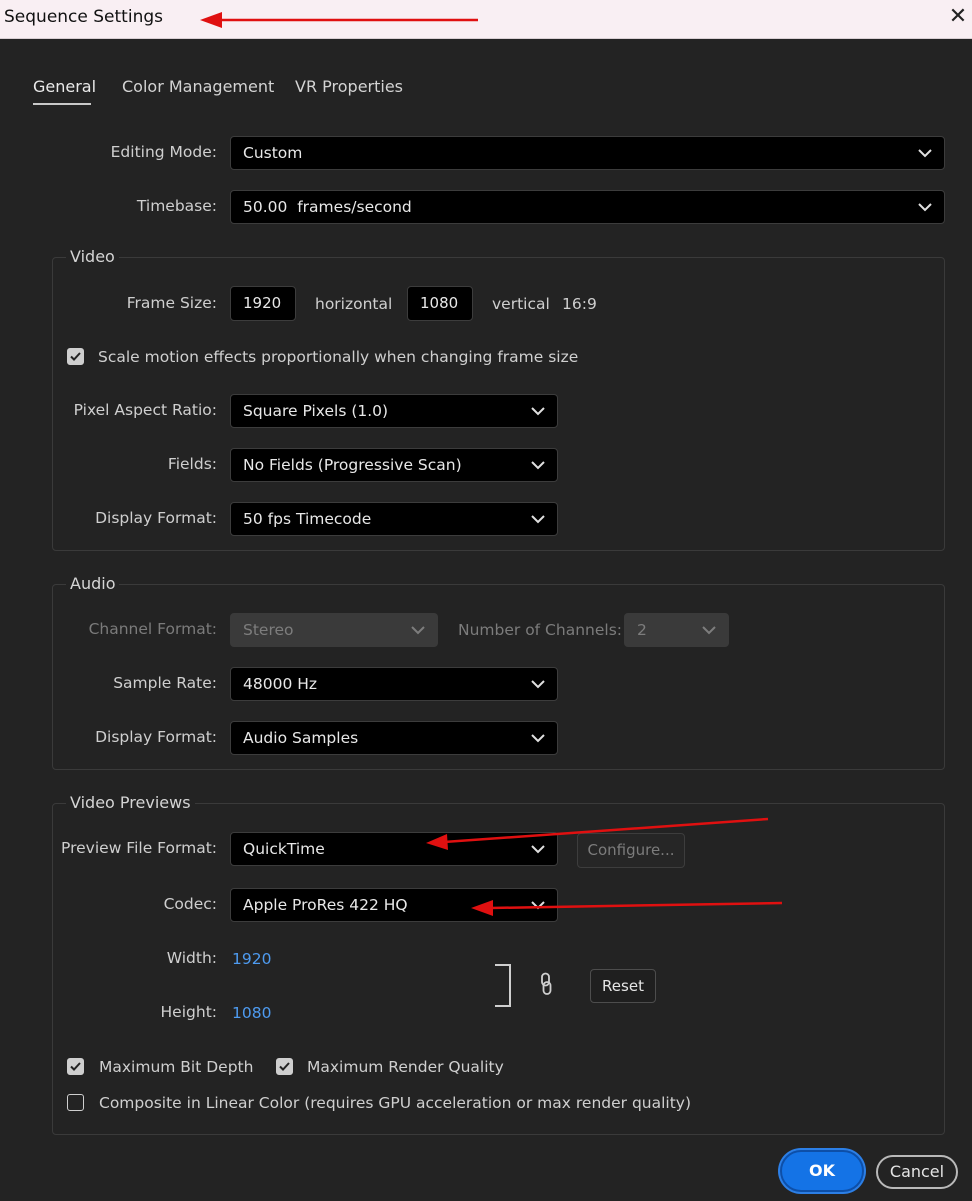  Describe the element at coordinates (251, 1013) in the screenshot. I see `preview-height-value: 1080` at that location.